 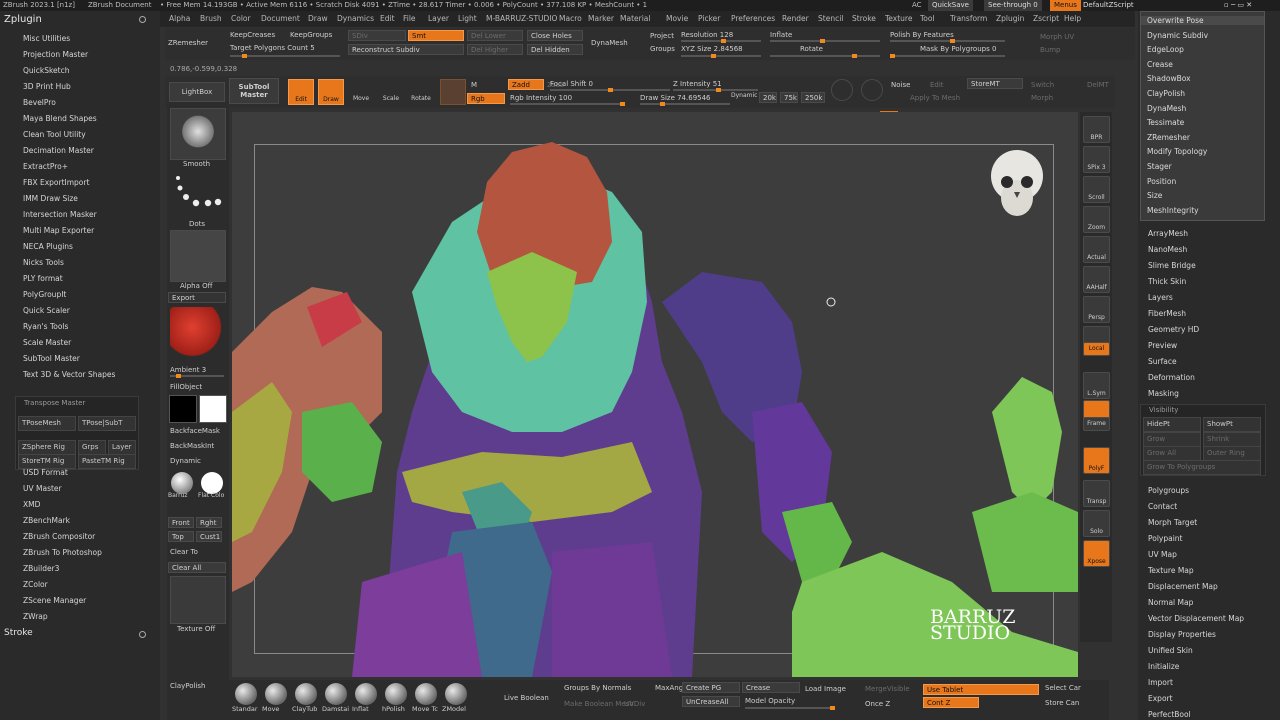 What do you see at coordinates (361, 92) in the screenshot?
I see `move-mode-button: Move` at bounding box center [361, 92].